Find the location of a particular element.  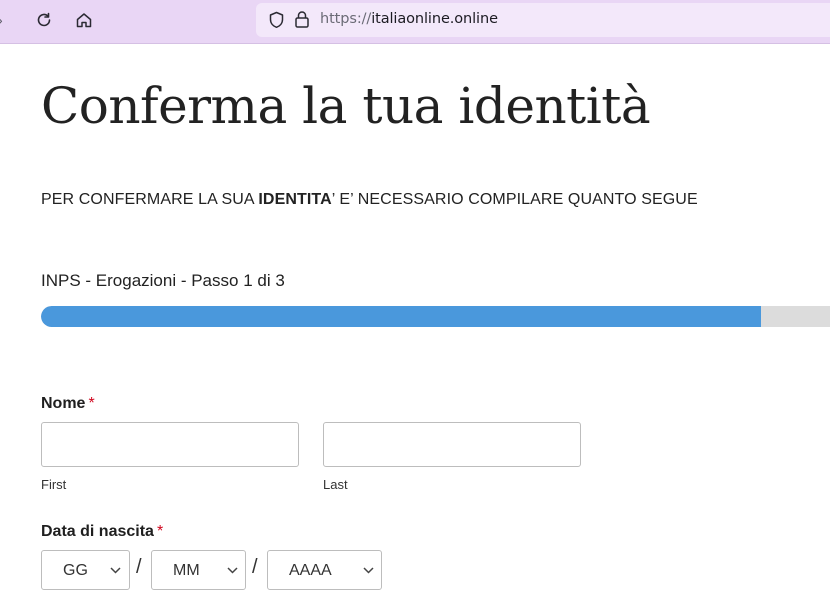

intro-prefix: PER CONFERMARE LA SUA is located at coordinates (150, 199).